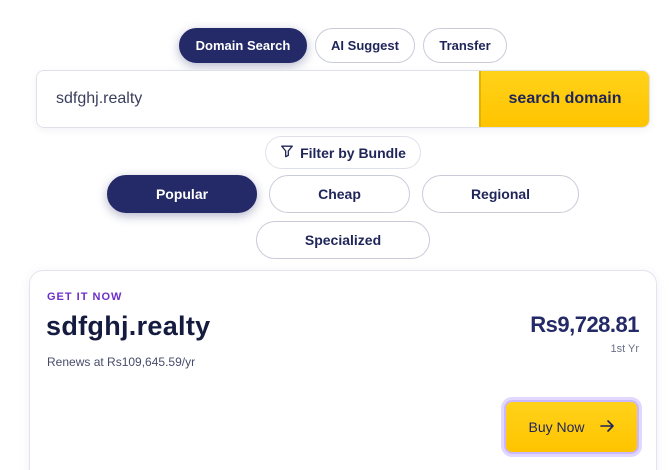 The height and width of the screenshot is (470, 669). I want to click on buy-now-label: Buy Now, so click(556, 427).